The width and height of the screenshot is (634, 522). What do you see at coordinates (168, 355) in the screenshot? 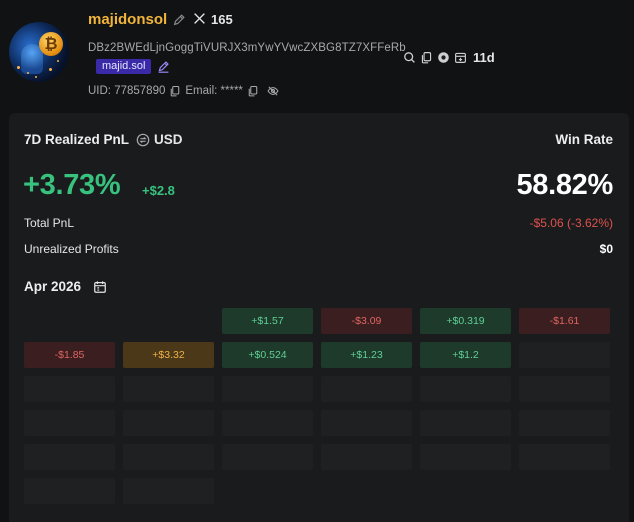
I see `calendar-day-cell: +$3.32` at bounding box center [168, 355].